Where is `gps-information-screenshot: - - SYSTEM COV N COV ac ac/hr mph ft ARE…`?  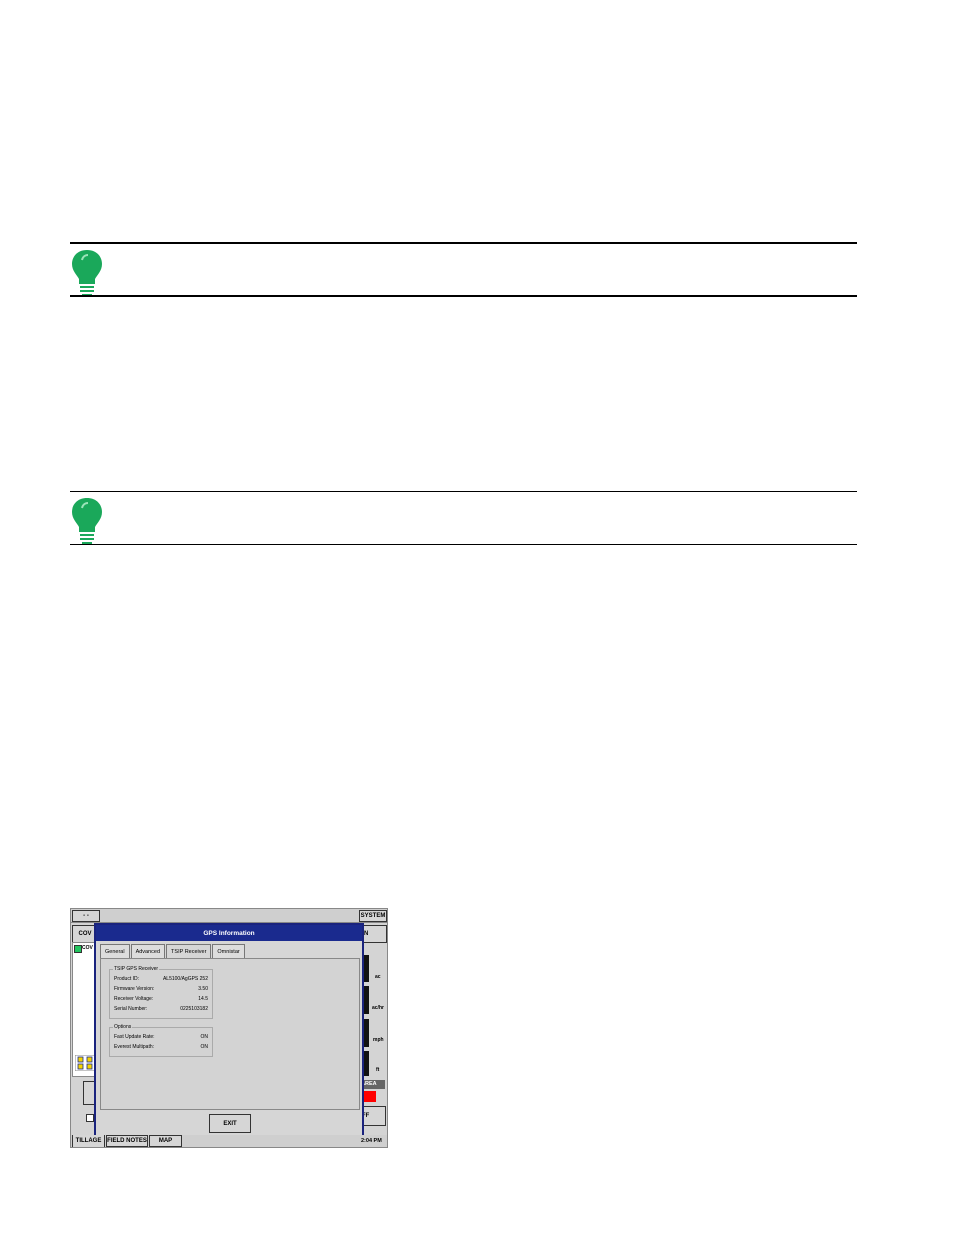 gps-information-screenshot: - - SYSTEM COV N COV ac ac/hr mph ft ARE… is located at coordinates (229, 1028).